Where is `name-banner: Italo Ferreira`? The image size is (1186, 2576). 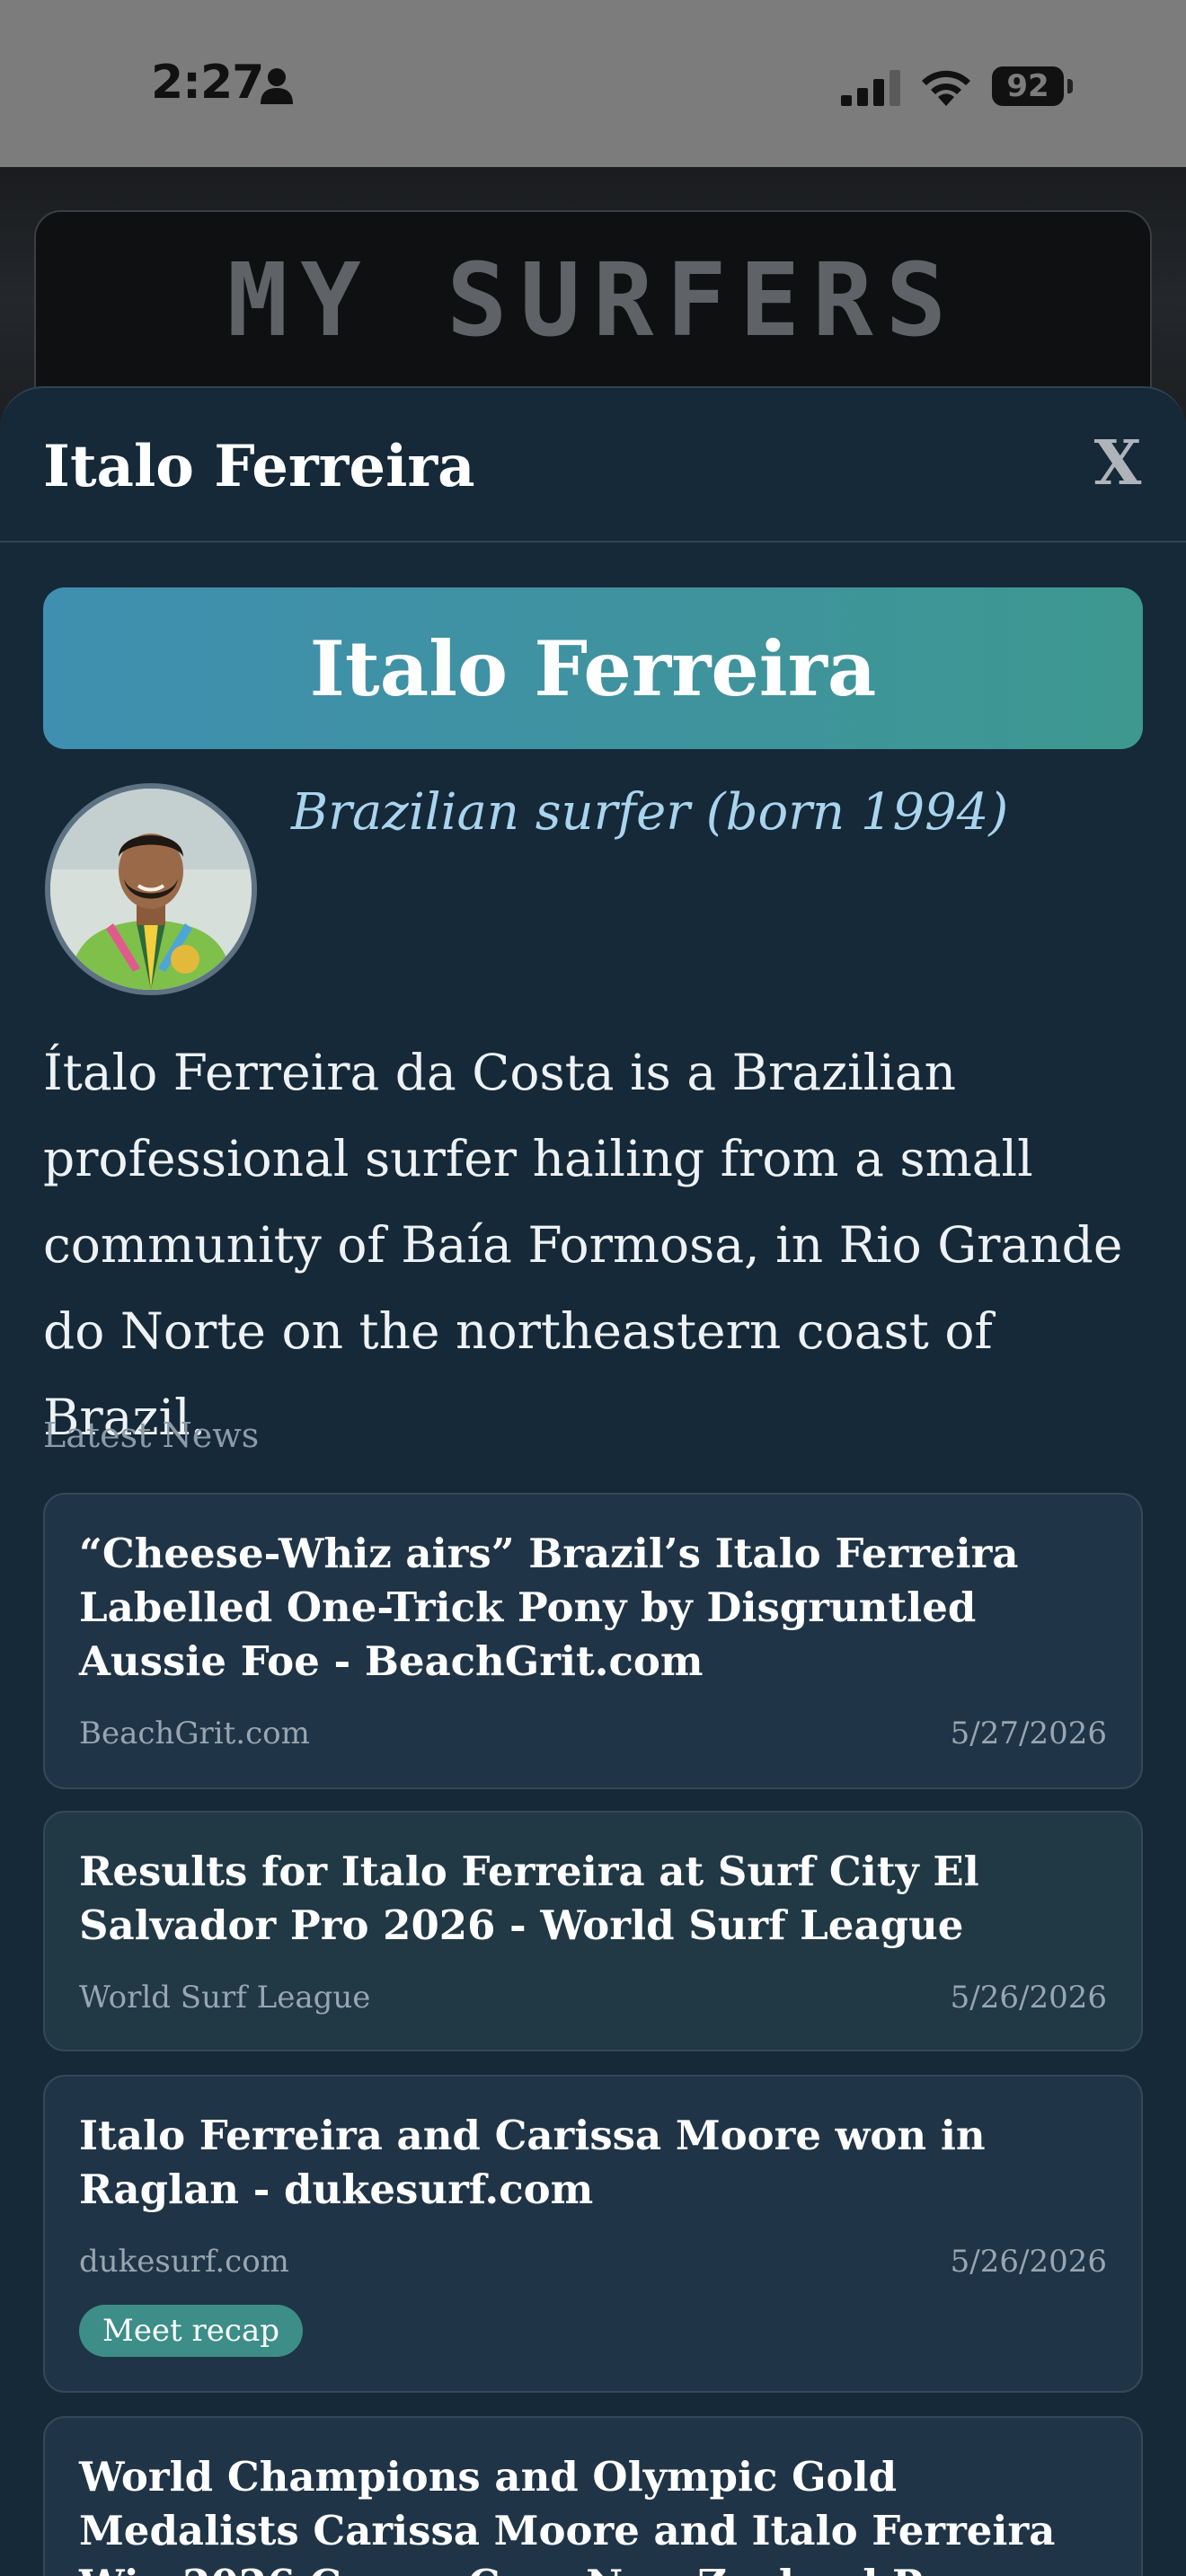
name-banner: Italo Ferreira is located at coordinates (593, 668).